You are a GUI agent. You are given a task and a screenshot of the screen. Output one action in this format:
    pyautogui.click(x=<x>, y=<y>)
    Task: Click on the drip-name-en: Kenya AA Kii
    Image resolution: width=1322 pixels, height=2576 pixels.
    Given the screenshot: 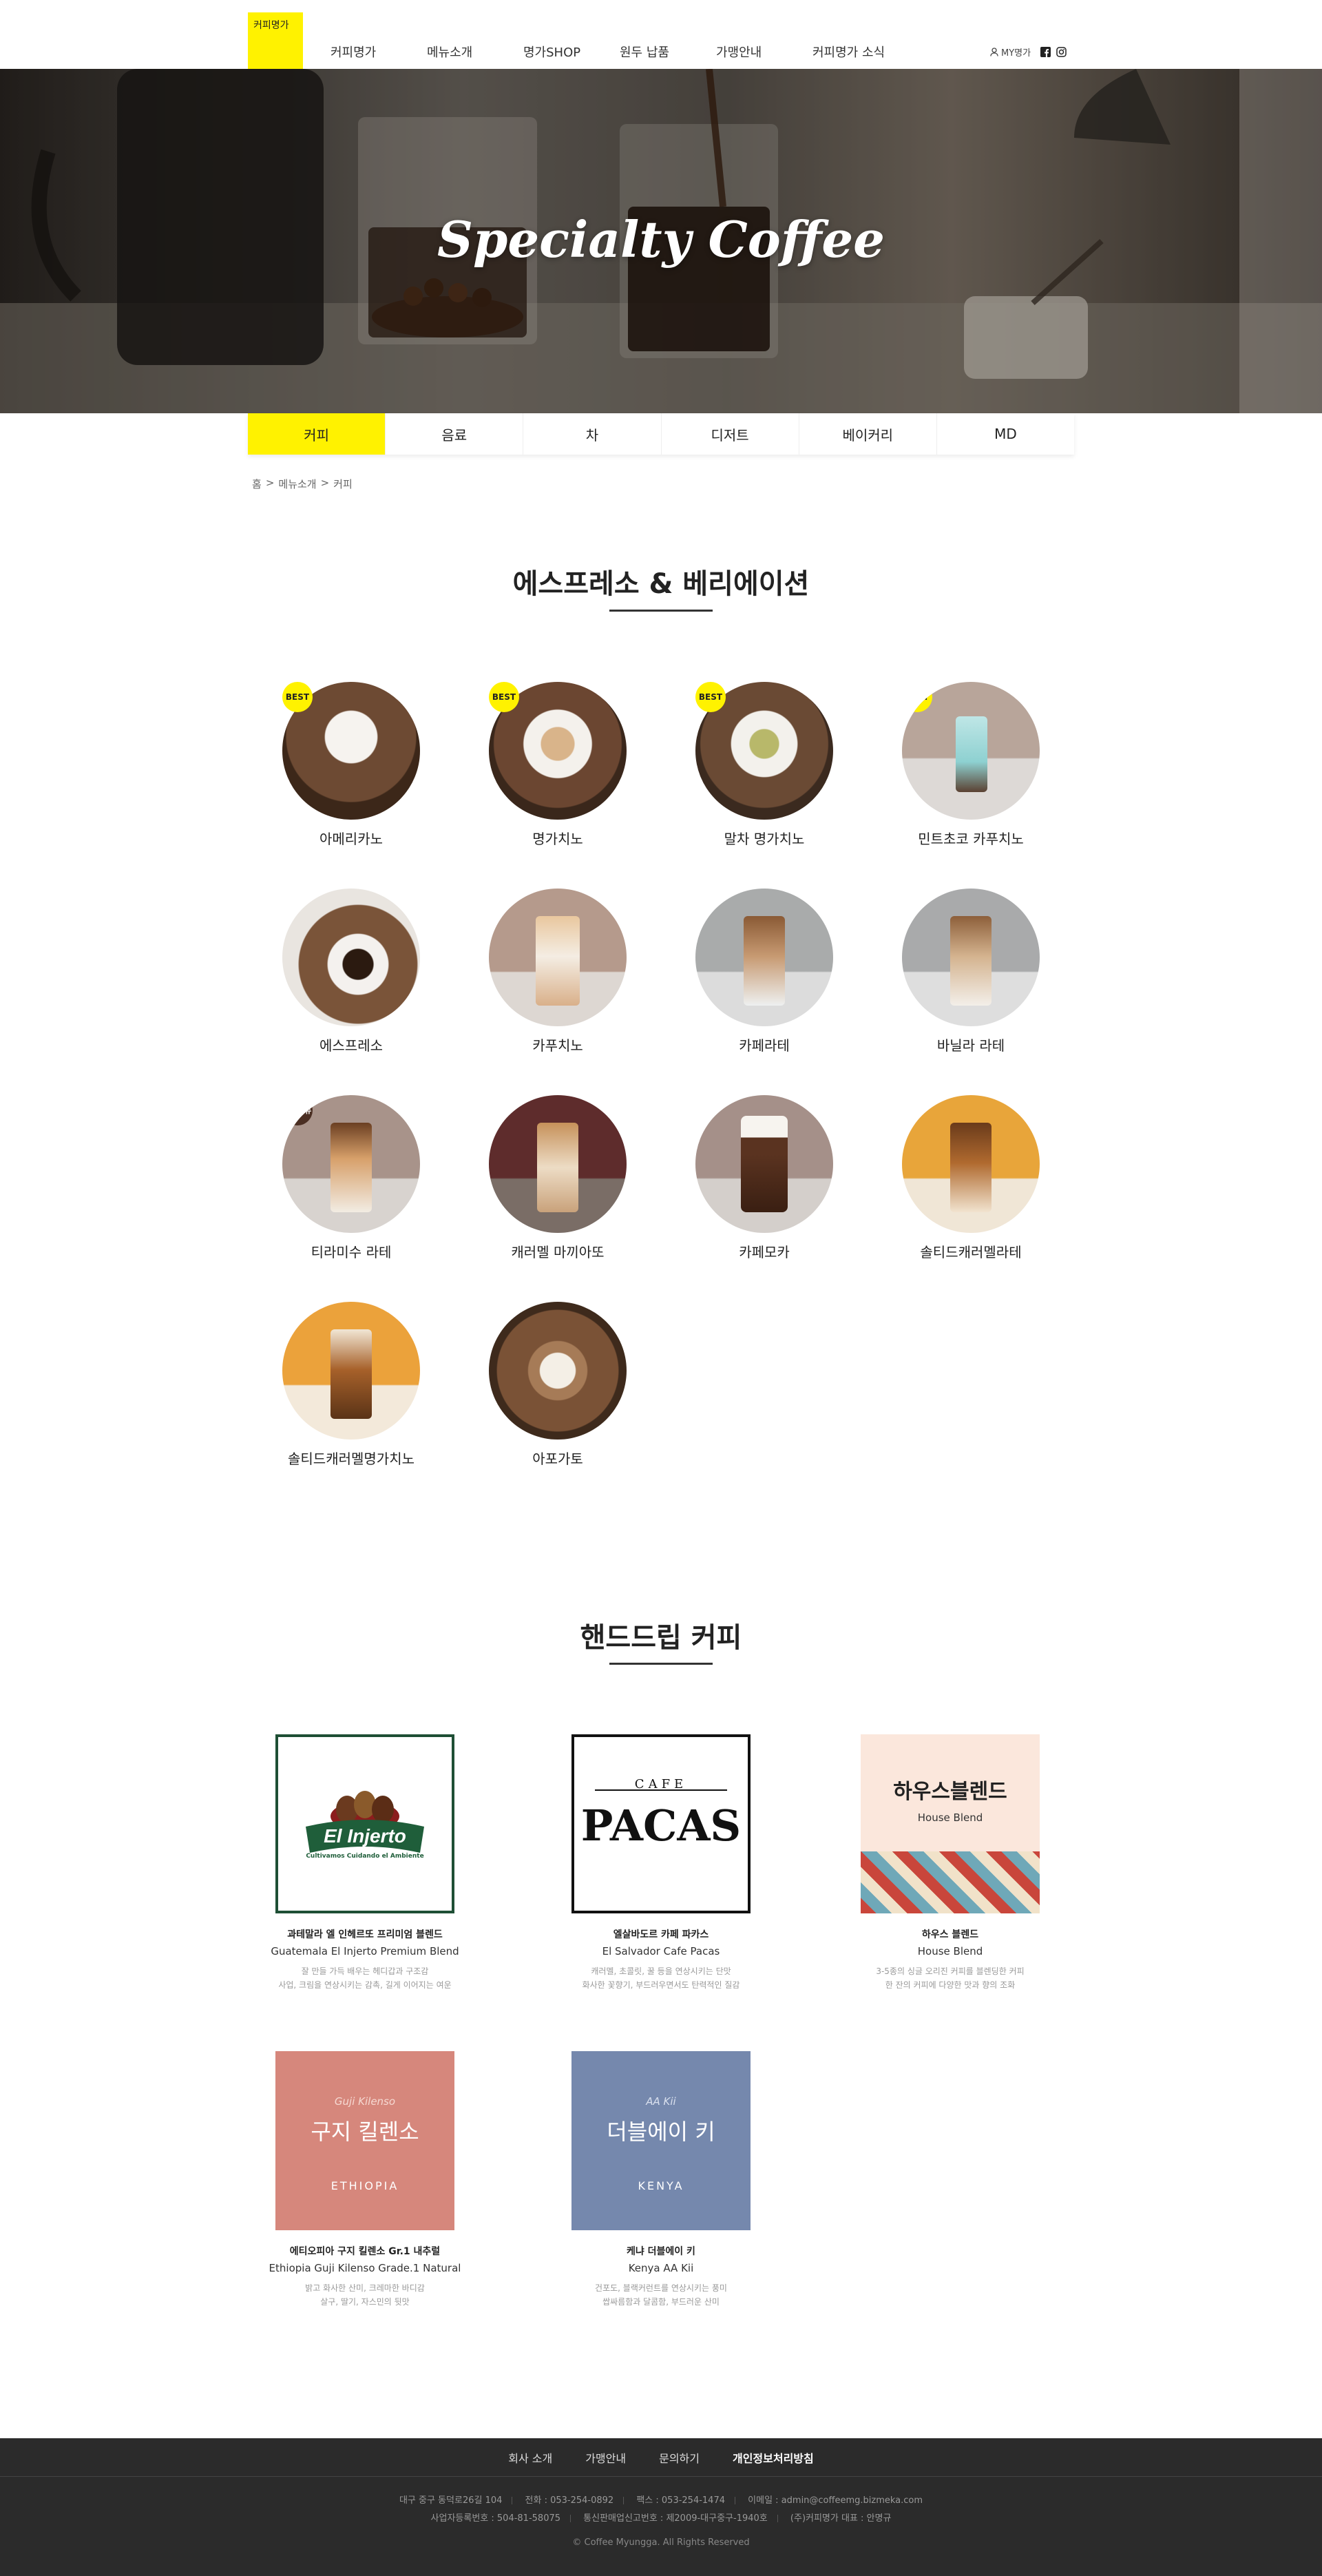 What is the action you would take?
    pyautogui.click(x=661, y=2268)
    